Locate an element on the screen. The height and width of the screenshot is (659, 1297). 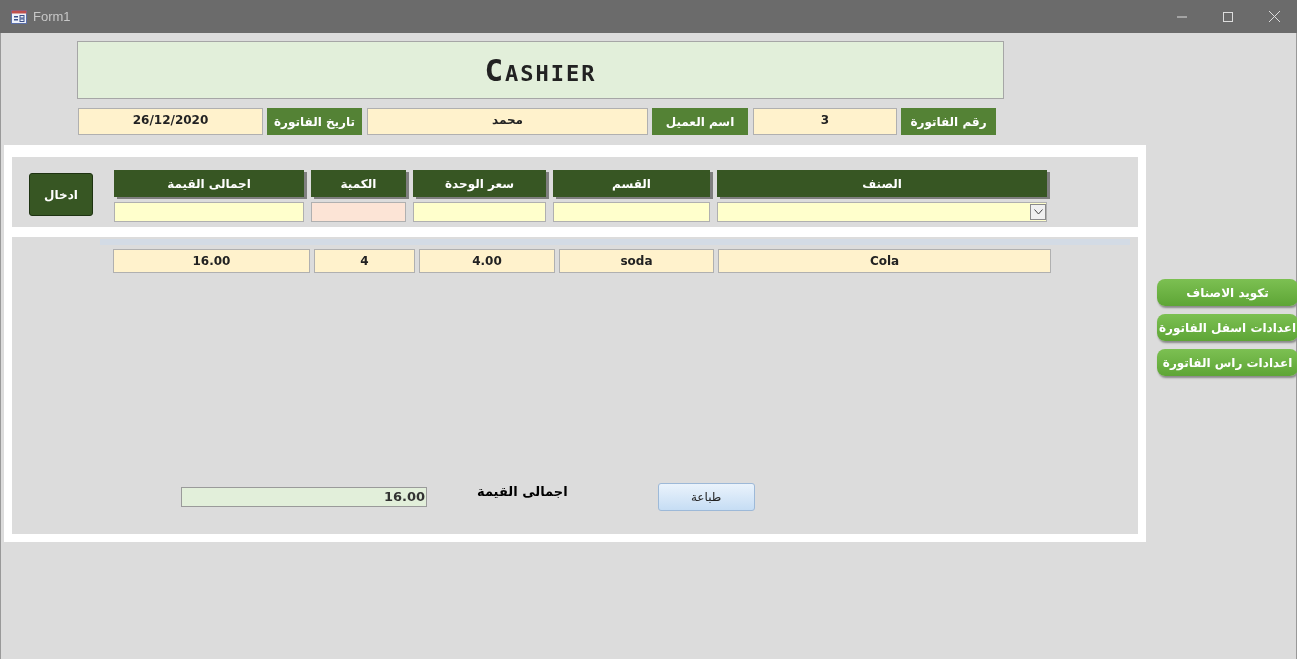
form-icon is located at coordinates (19, 16).